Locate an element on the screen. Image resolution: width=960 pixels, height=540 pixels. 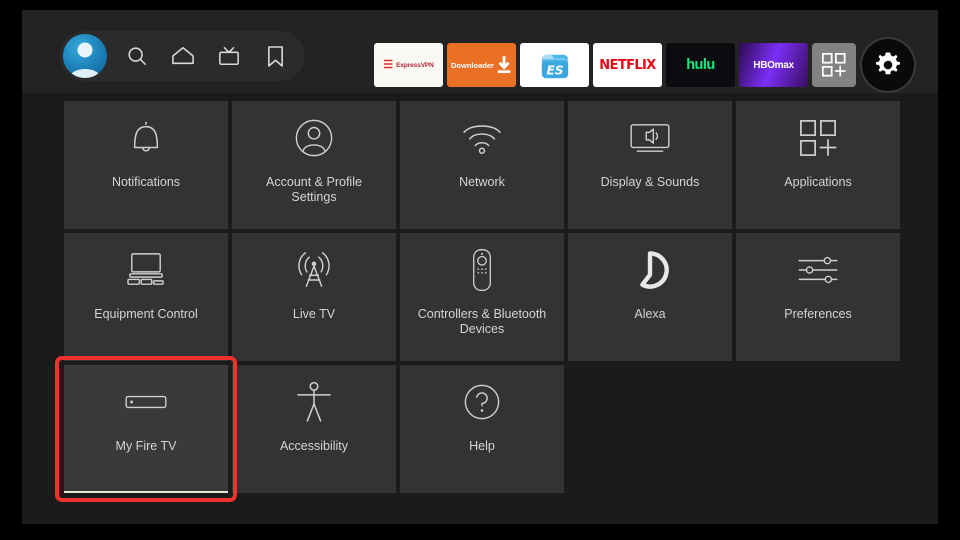
settings-tile-equipment-control: Equipment Control is located at coordinates (146, 297).